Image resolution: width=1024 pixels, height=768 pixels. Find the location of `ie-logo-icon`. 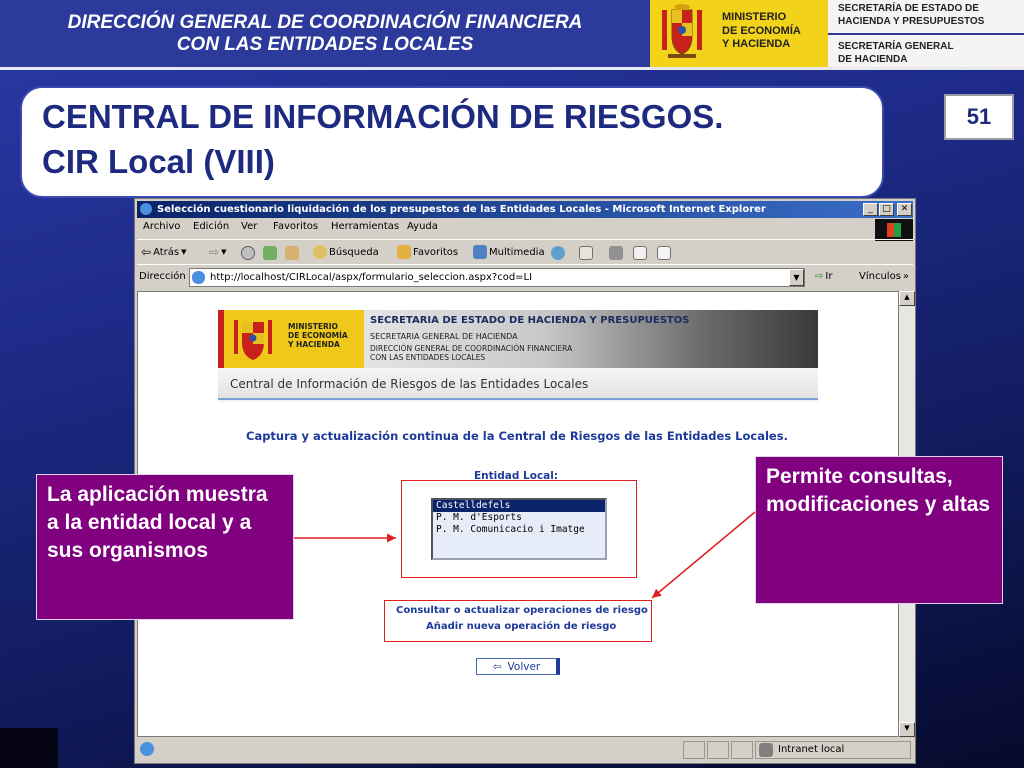

ie-logo-icon is located at coordinates (146, 209).